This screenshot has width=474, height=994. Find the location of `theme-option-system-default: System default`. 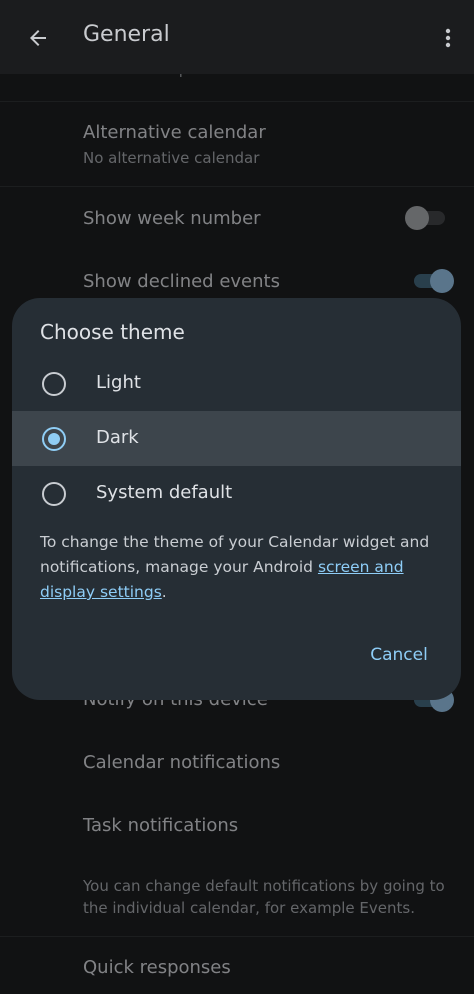

theme-option-system-default: System default is located at coordinates (236, 493).